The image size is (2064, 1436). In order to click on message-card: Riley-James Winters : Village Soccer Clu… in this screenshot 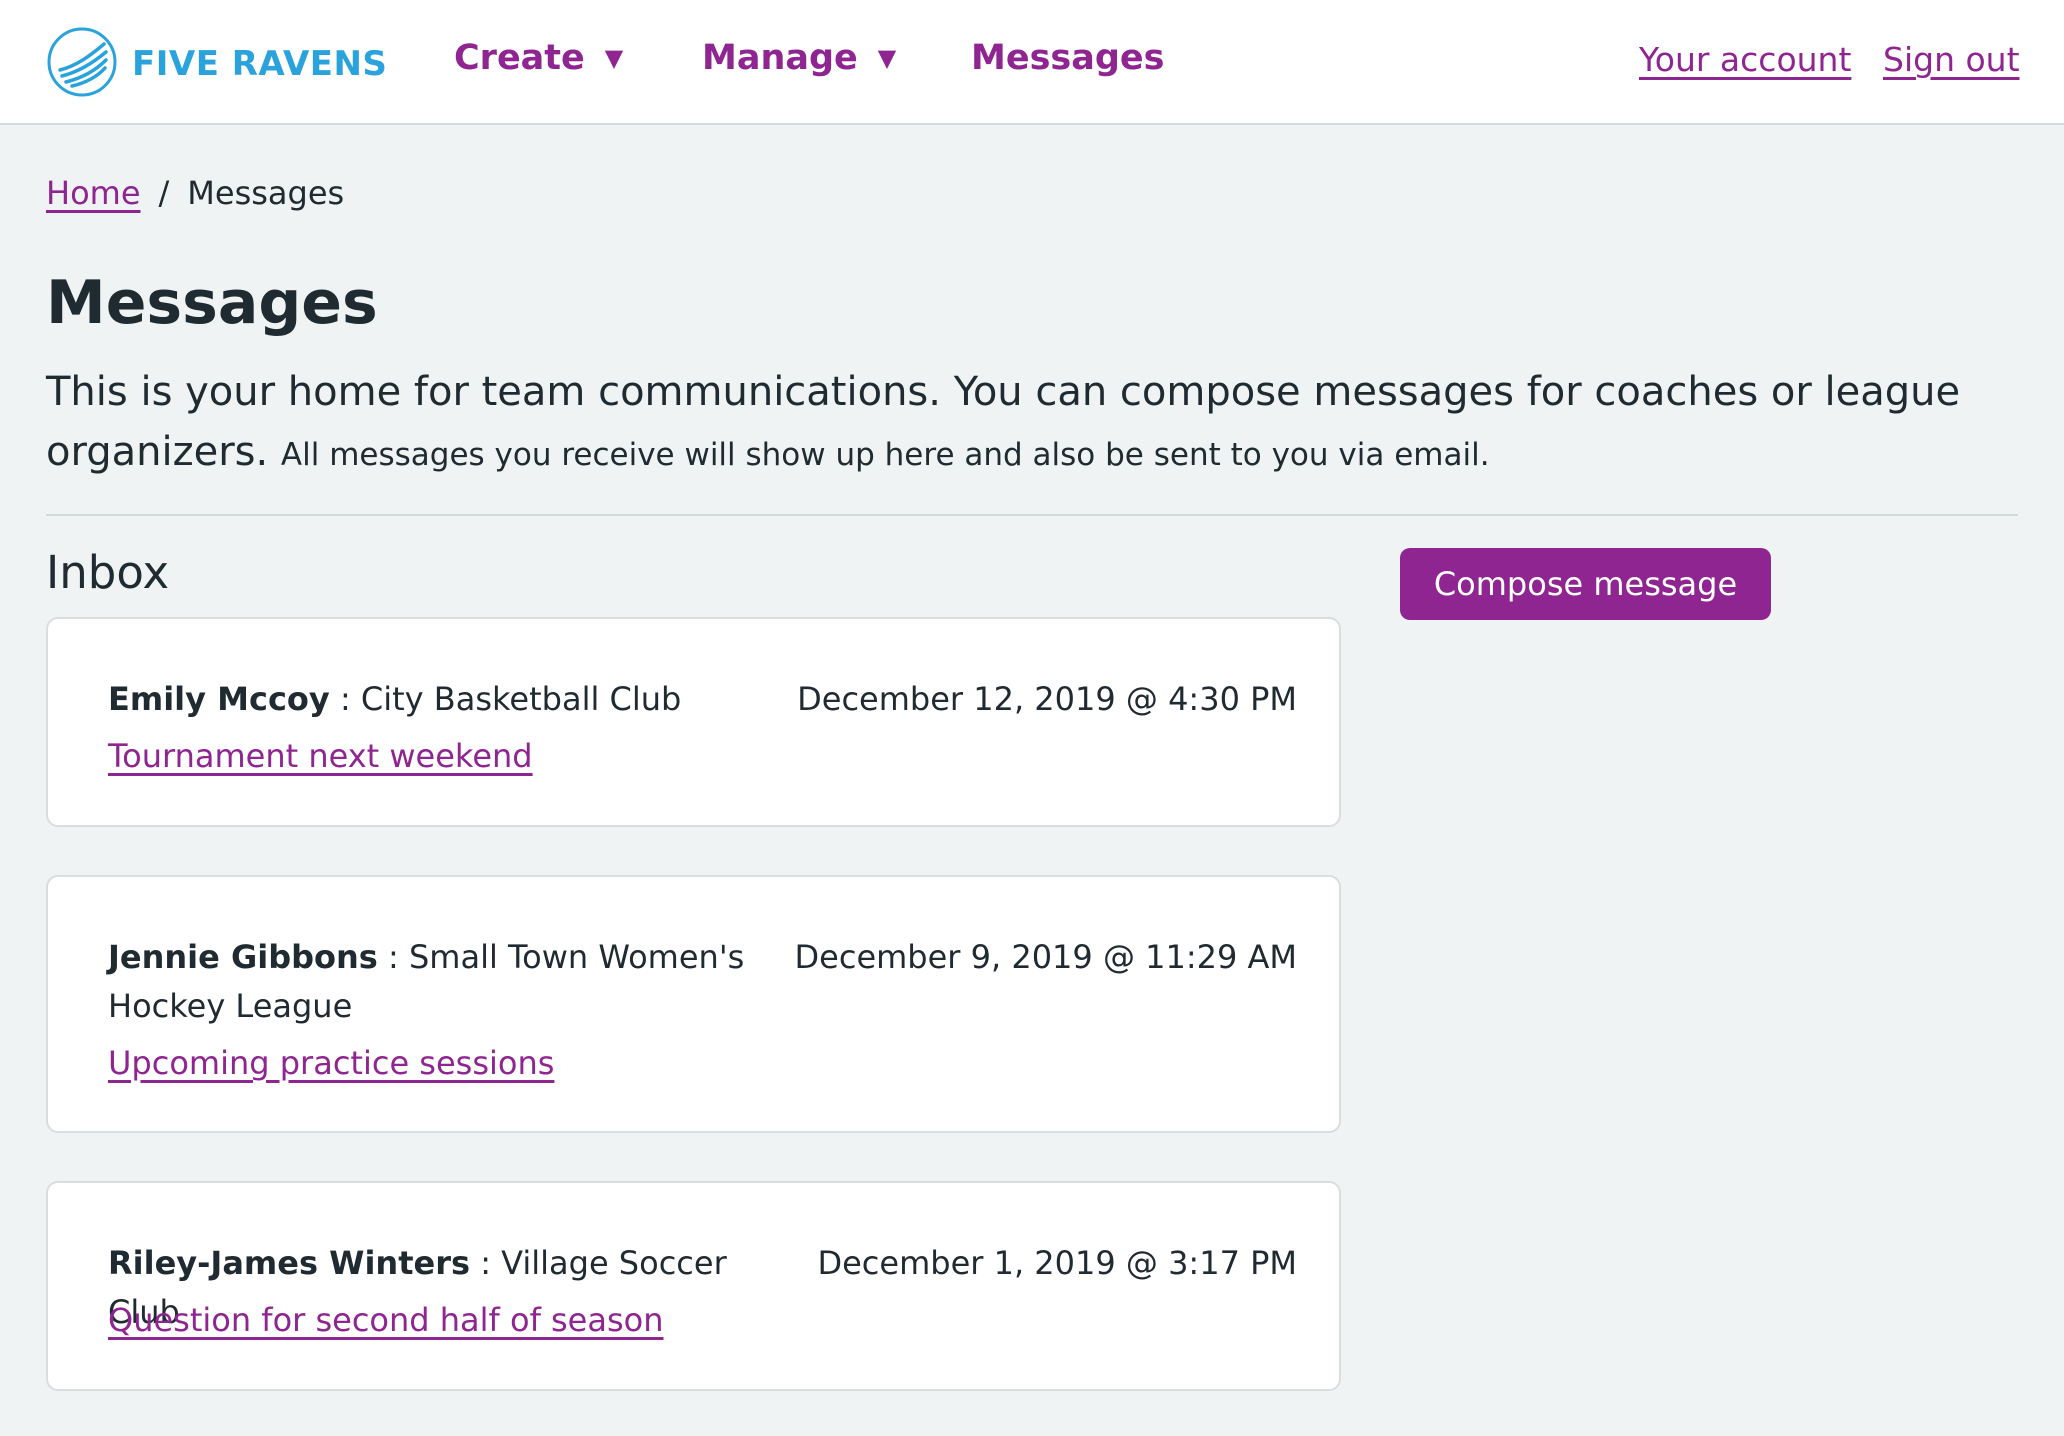, I will do `click(693, 1286)`.